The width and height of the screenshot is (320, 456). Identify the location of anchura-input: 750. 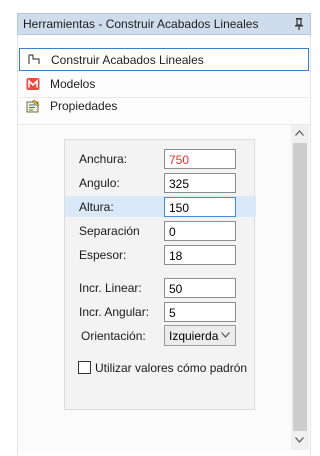
(200, 159).